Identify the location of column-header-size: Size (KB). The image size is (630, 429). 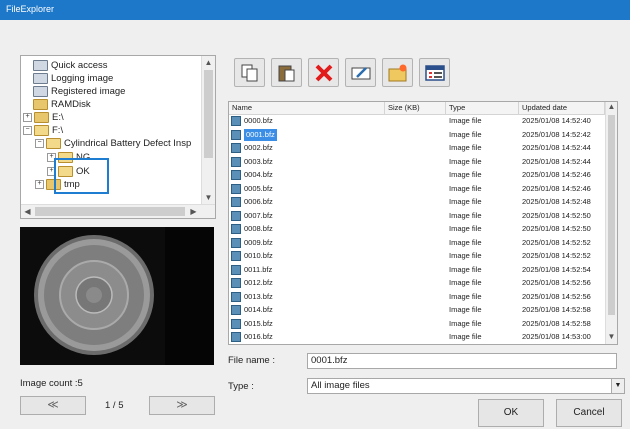
(415, 108).